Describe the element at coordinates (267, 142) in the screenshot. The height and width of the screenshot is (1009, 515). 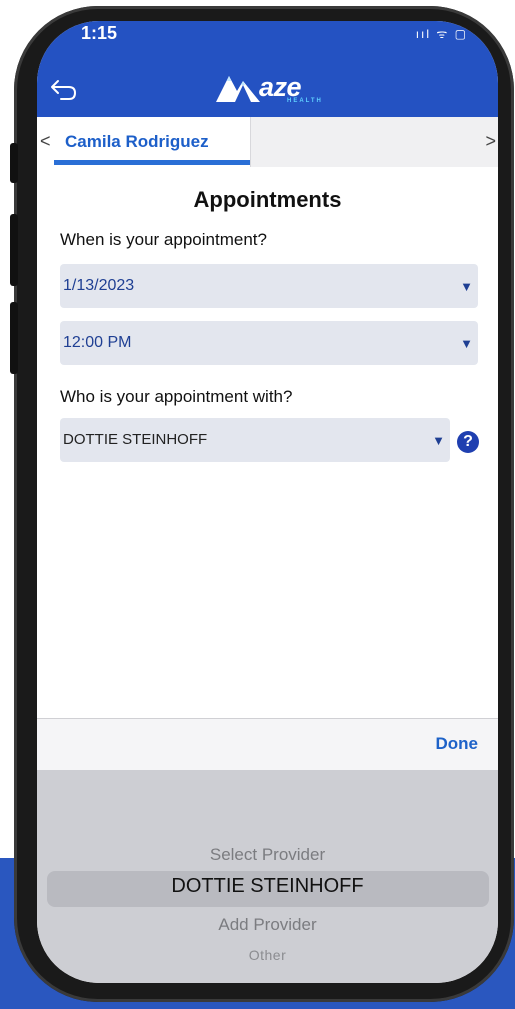
I see `patient-tab-bar: Camila Rodriguez < >` at that location.